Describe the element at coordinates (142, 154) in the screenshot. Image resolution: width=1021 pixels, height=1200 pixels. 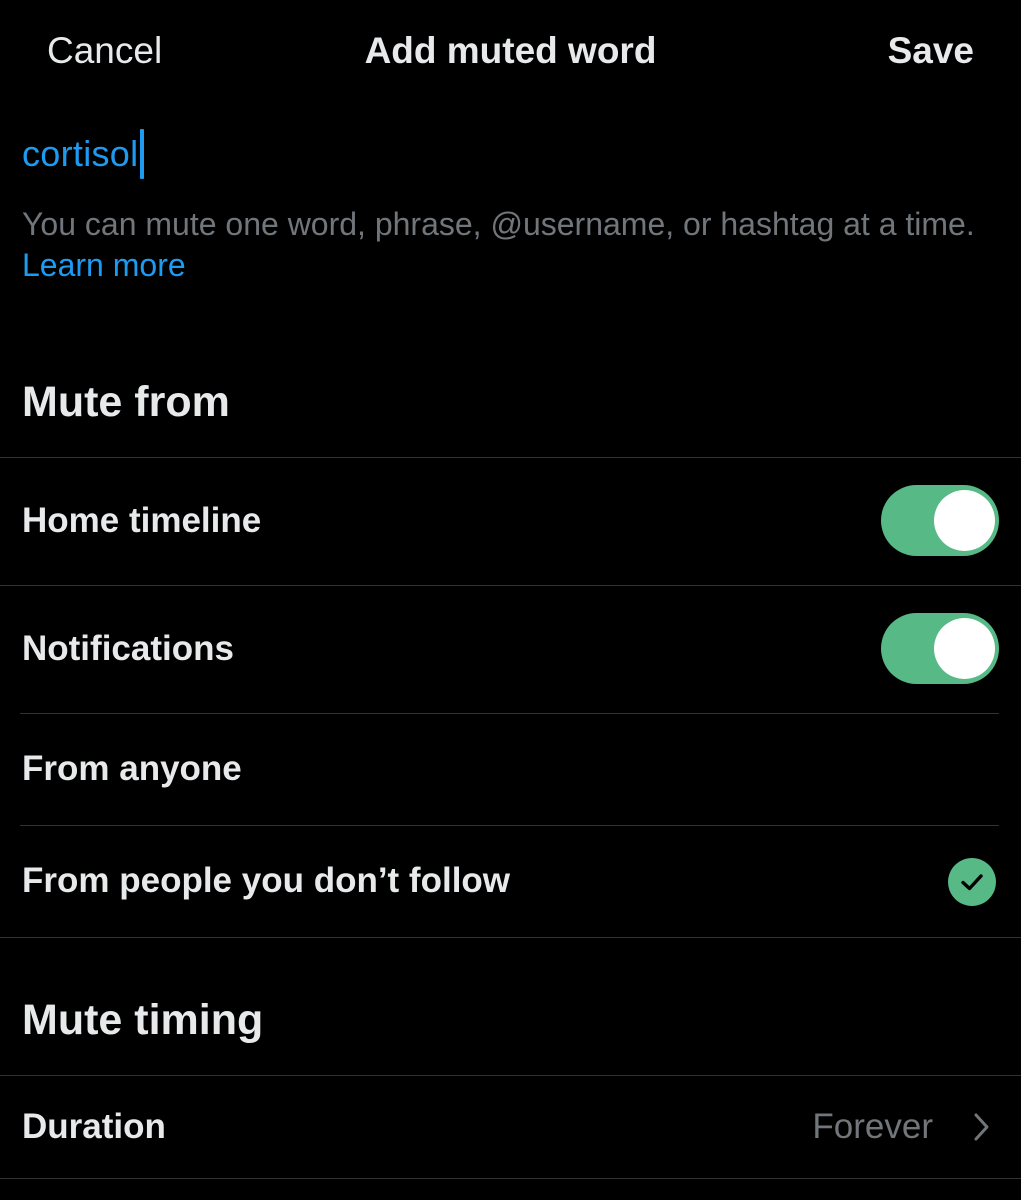
I see `text-caret` at that location.